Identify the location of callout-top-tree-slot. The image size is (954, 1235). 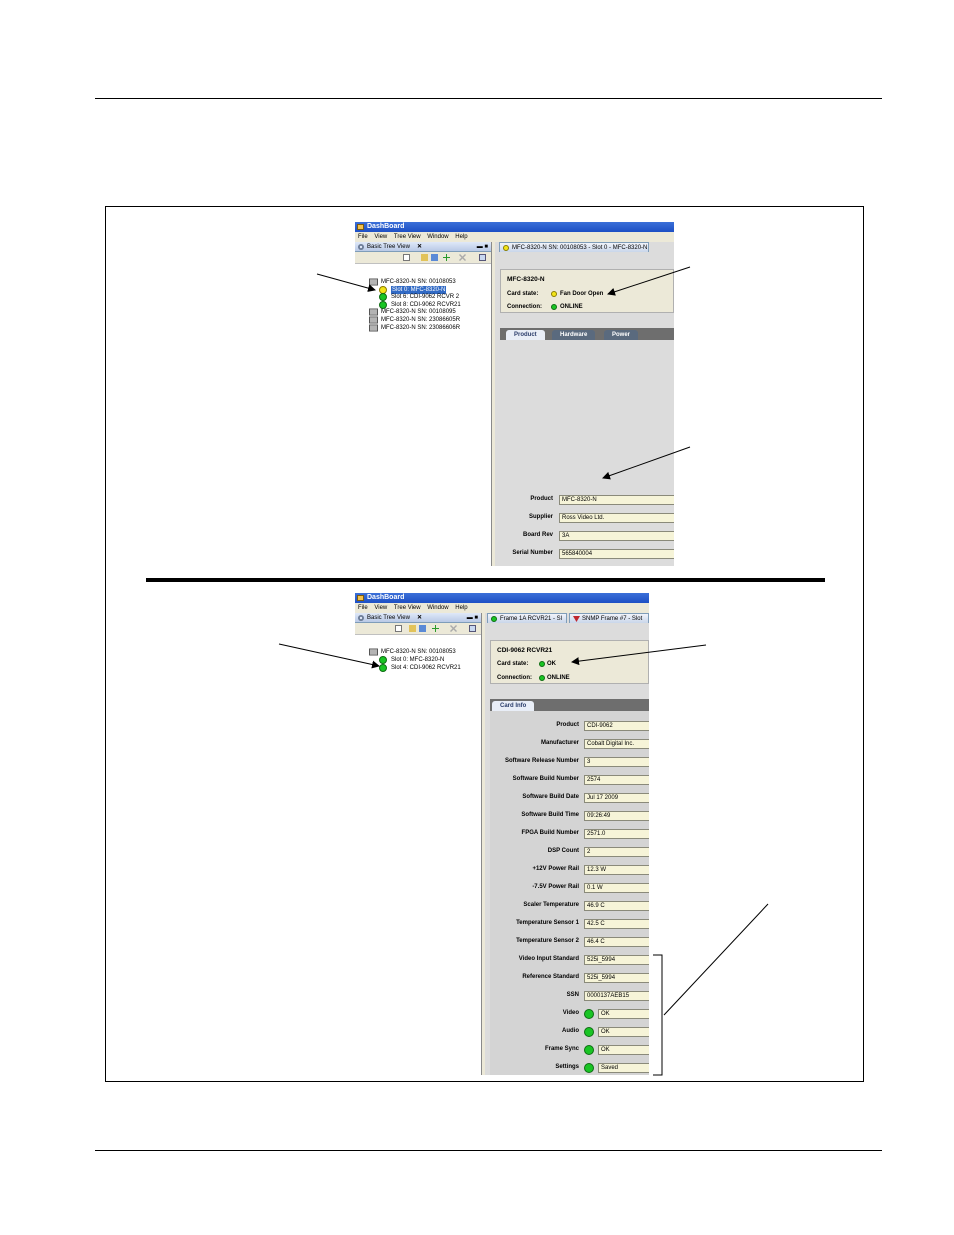
(346, 282).